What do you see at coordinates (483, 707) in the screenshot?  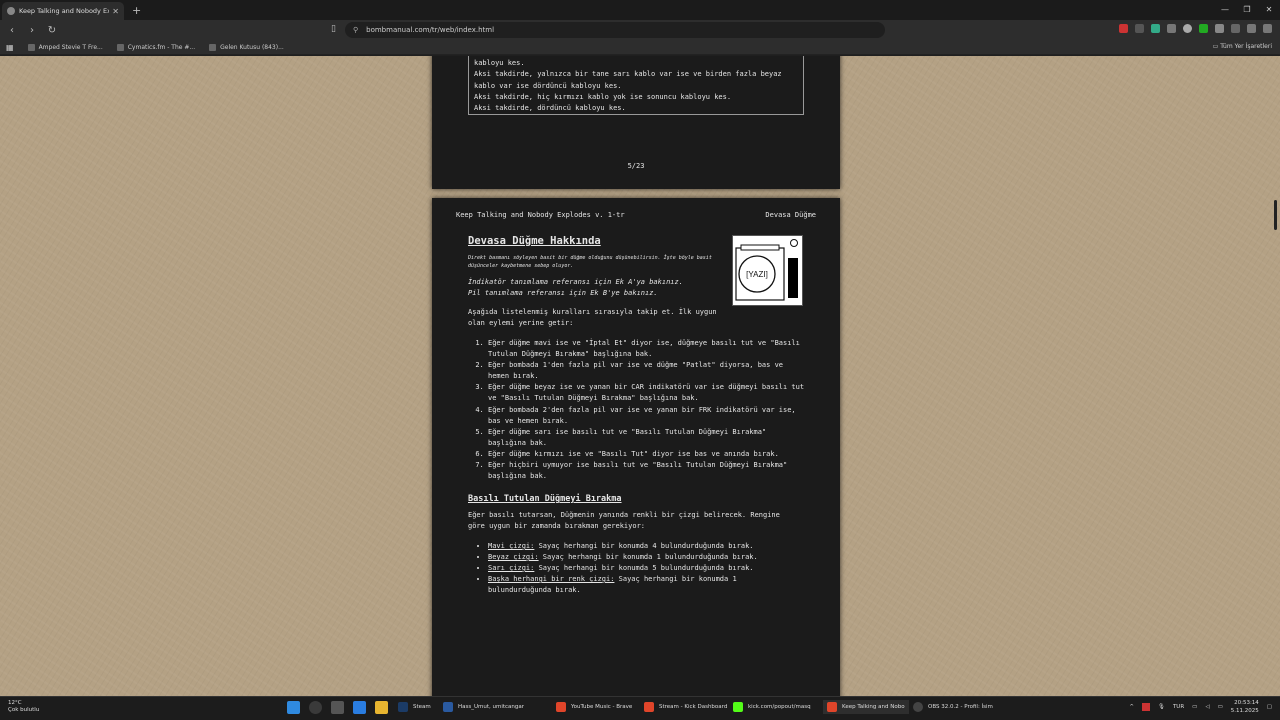 I see `taskbar-app-hass: Hass_Umut, umitcangar` at bounding box center [483, 707].